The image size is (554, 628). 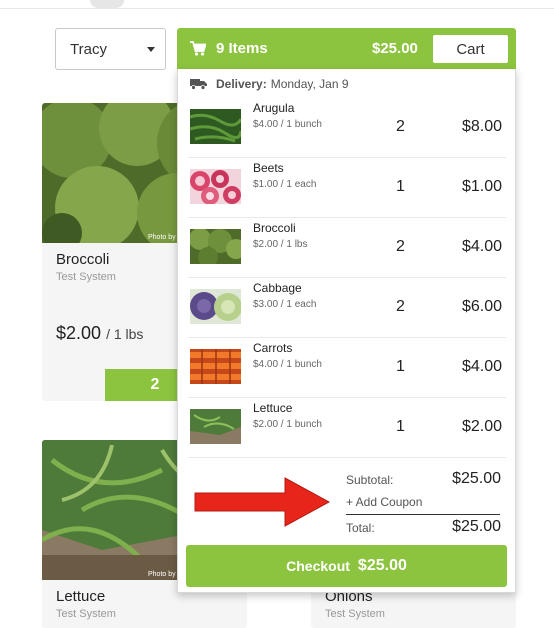 I want to click on red-arrow-annotation, so click(x=262, y=502).